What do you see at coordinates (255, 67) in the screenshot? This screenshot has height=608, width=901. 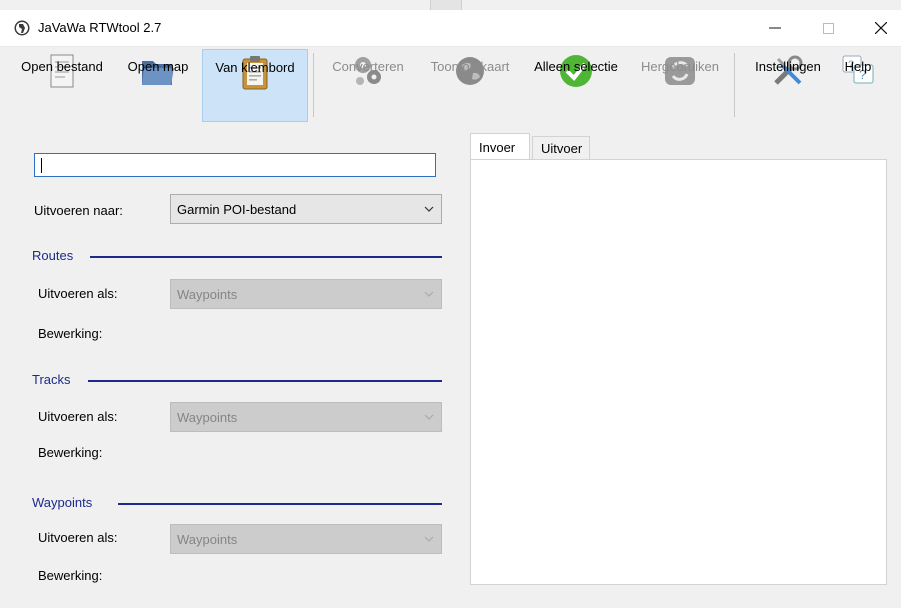 I see `from-clipboard-label: Van klembord` at bounding box center [255, 67].